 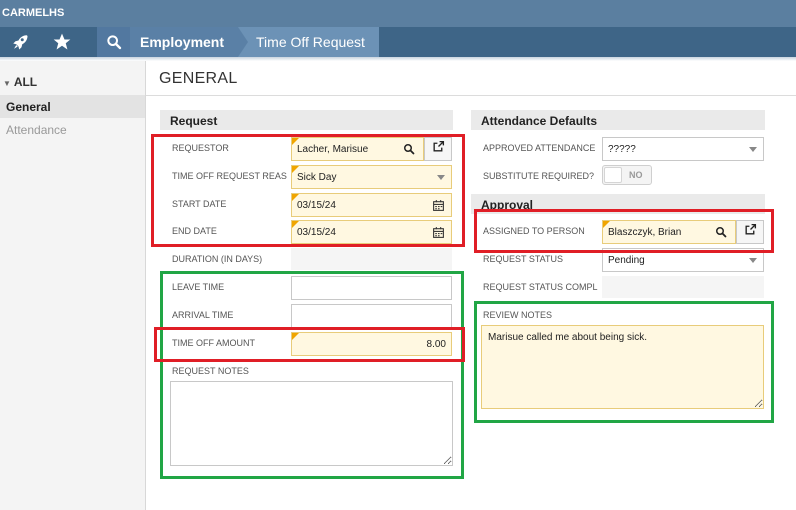 I want to click on substitute-required-toggle: NO, so click(x=627, y=175).